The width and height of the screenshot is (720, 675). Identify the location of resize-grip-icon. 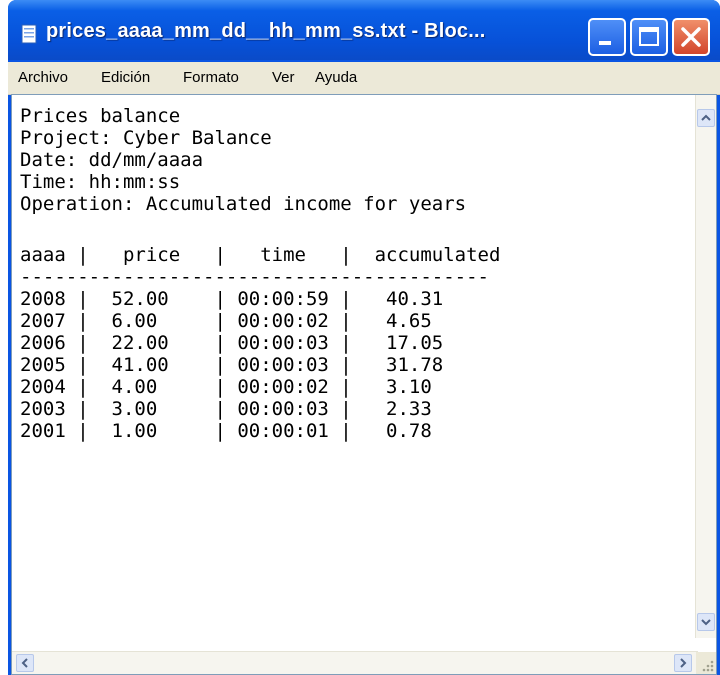
(708, 666).